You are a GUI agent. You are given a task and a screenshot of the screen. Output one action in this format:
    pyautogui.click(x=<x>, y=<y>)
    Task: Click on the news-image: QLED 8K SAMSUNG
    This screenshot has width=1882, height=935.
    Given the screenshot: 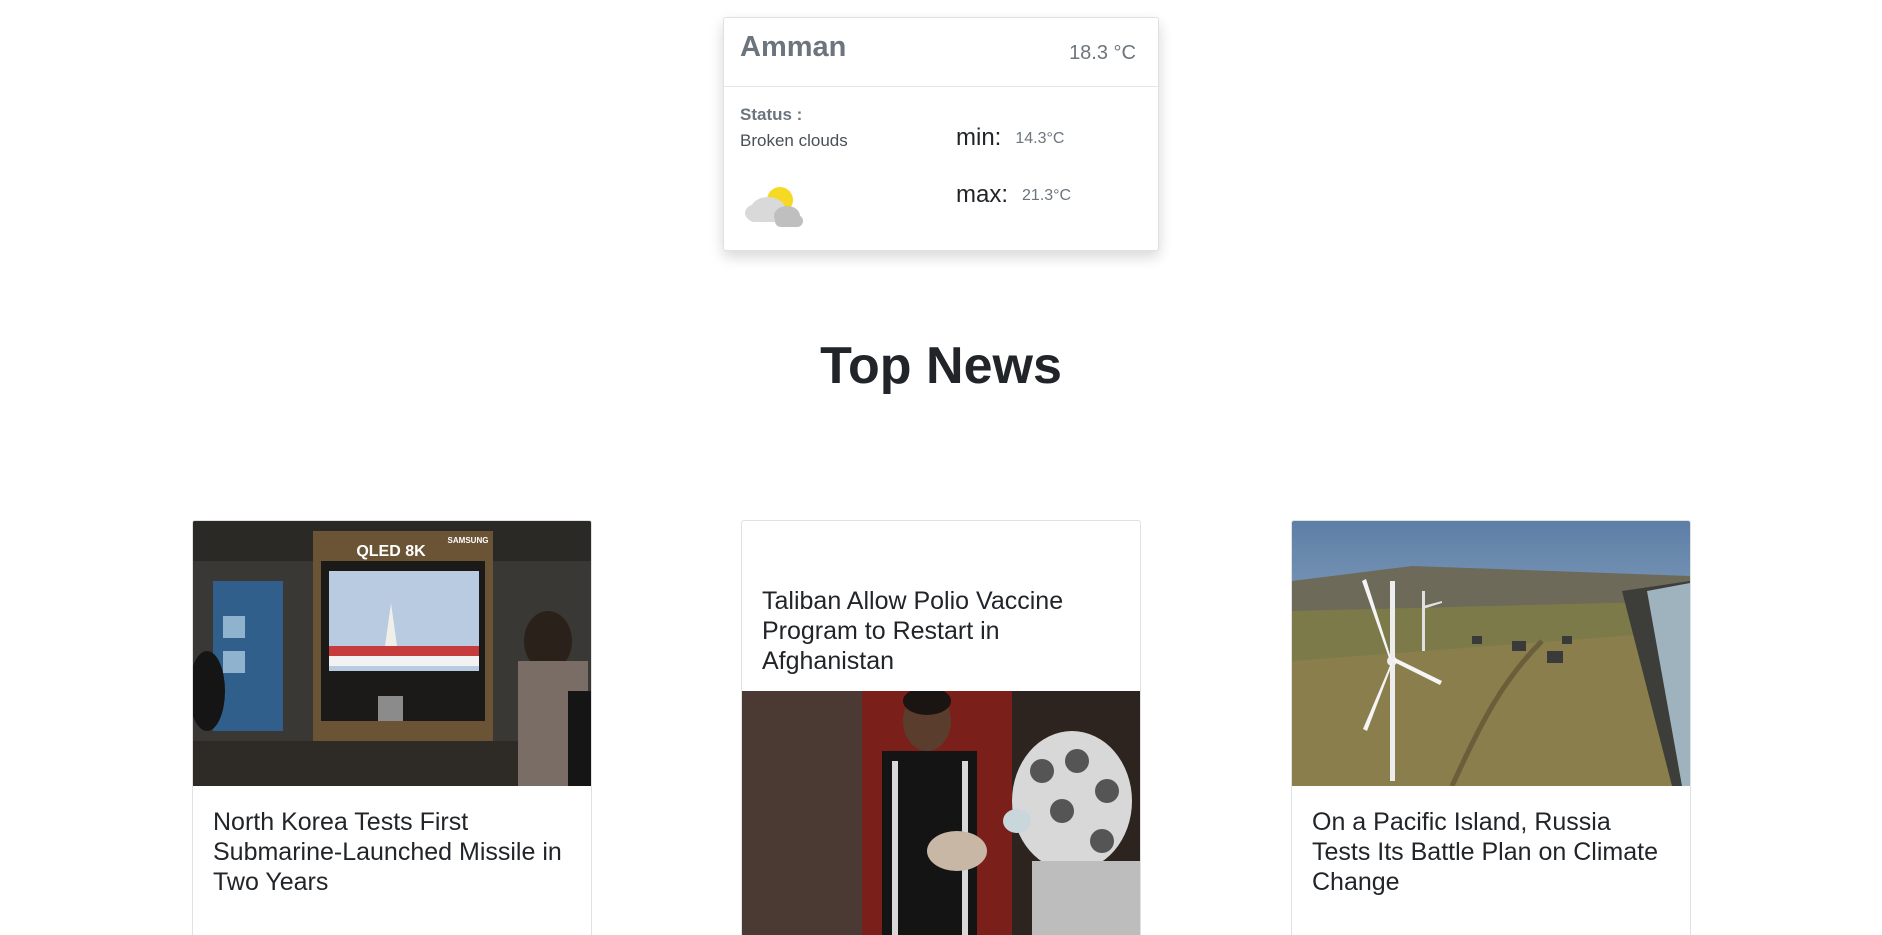 What is the action you would take?
    pyautogui.click(x=392, y=653)
    